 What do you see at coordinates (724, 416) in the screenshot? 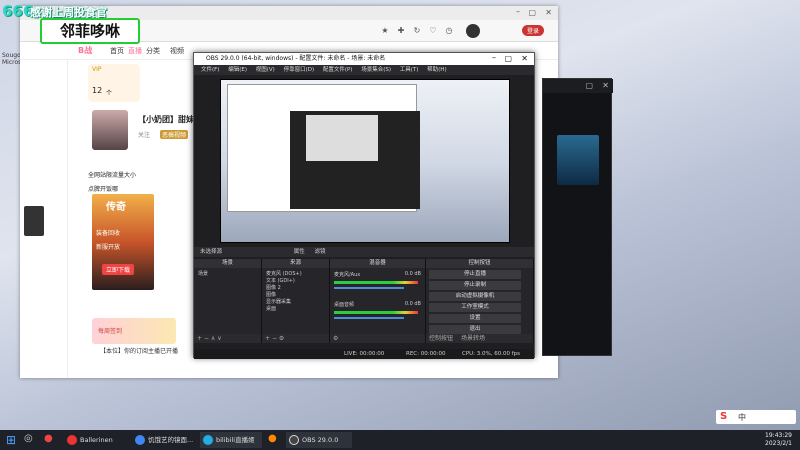
I see `ime-logo-icon: S` at bounding box center [724, 416].